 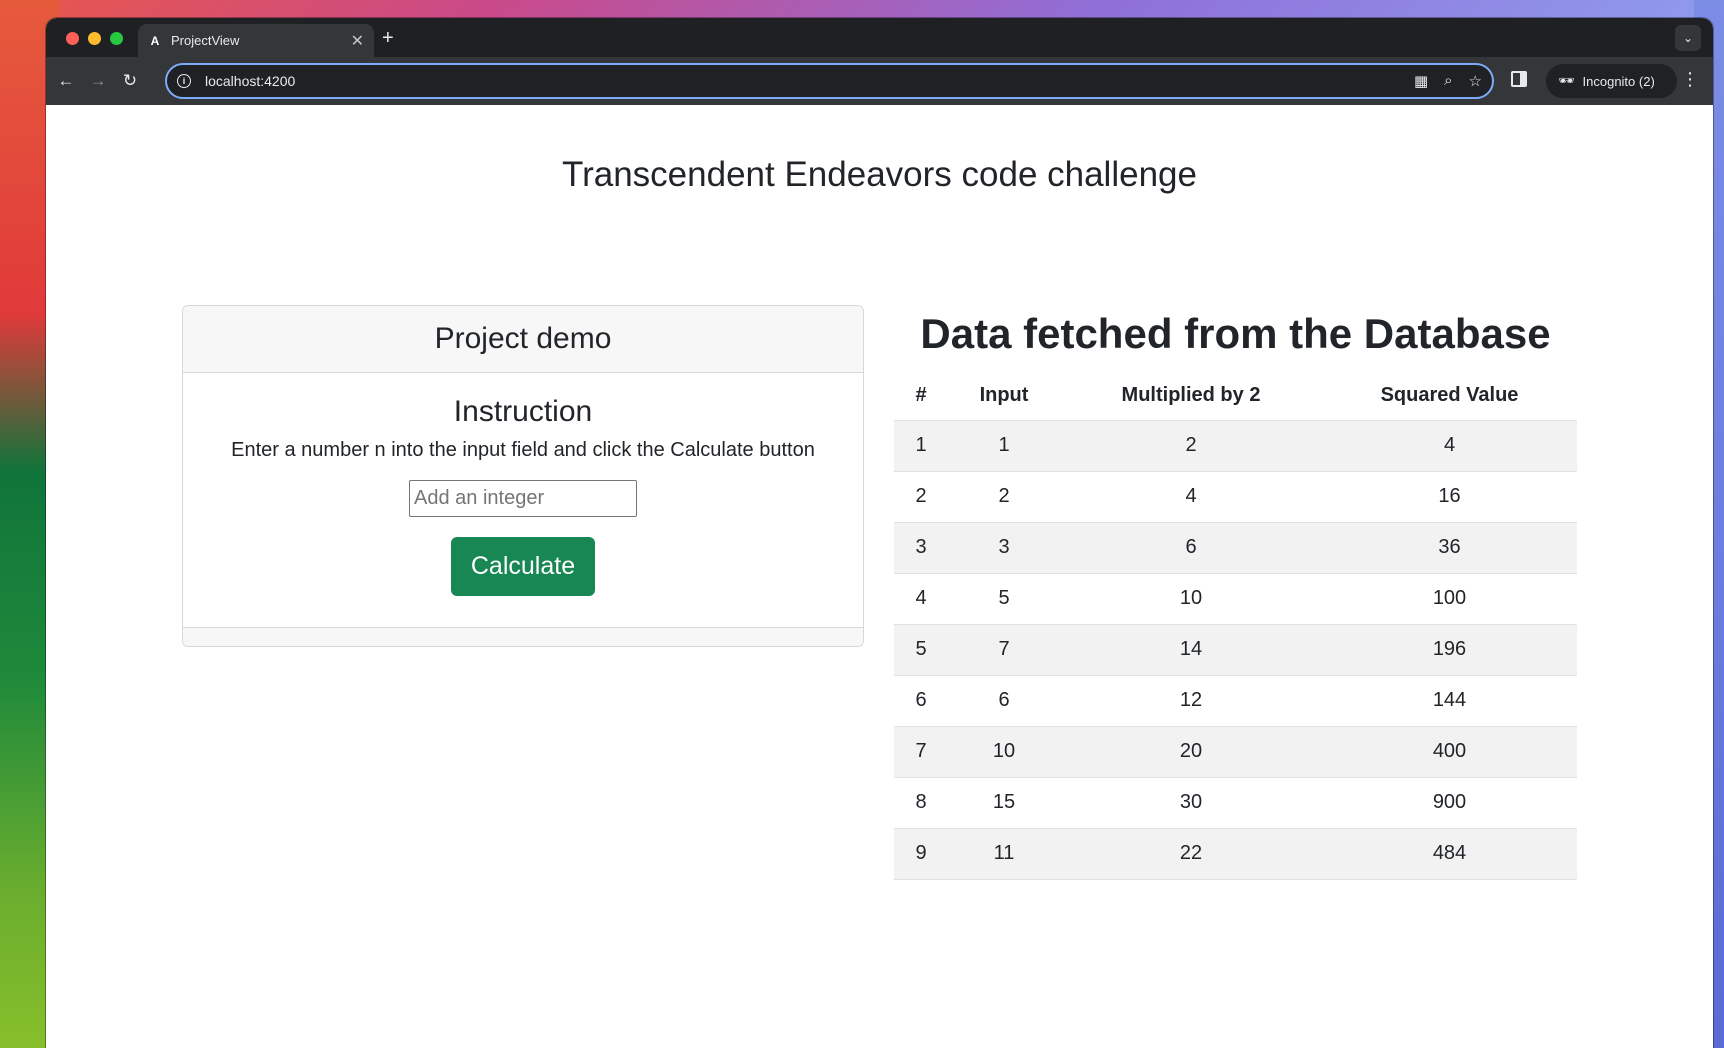 I want to click on table-cell: 22, so click(x=1191, y=854).